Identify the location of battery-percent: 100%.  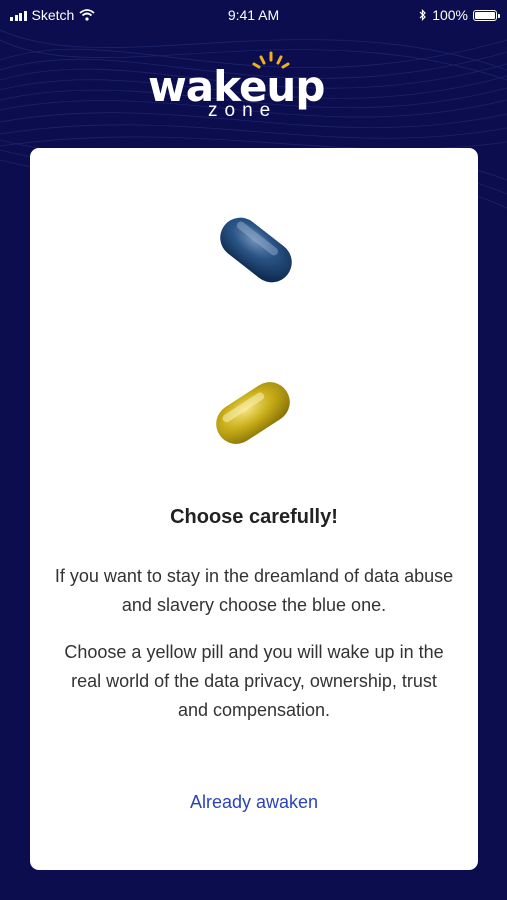
(450, 15).